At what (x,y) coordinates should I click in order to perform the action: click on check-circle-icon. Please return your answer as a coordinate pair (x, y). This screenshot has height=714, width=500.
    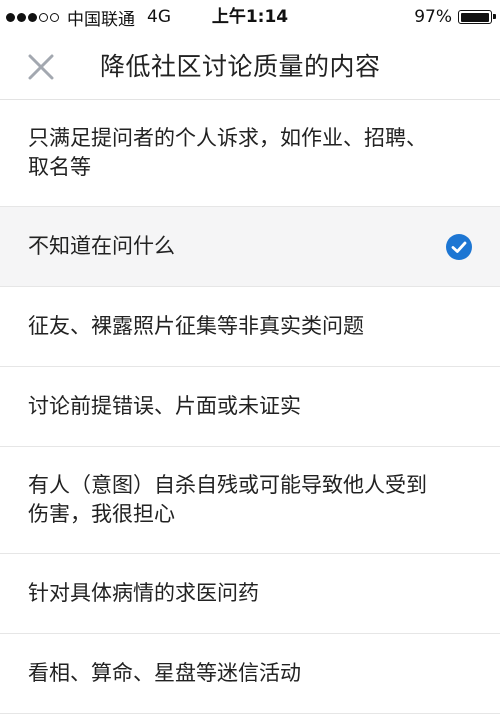
    Looking at the image, I should click on (459, 246).